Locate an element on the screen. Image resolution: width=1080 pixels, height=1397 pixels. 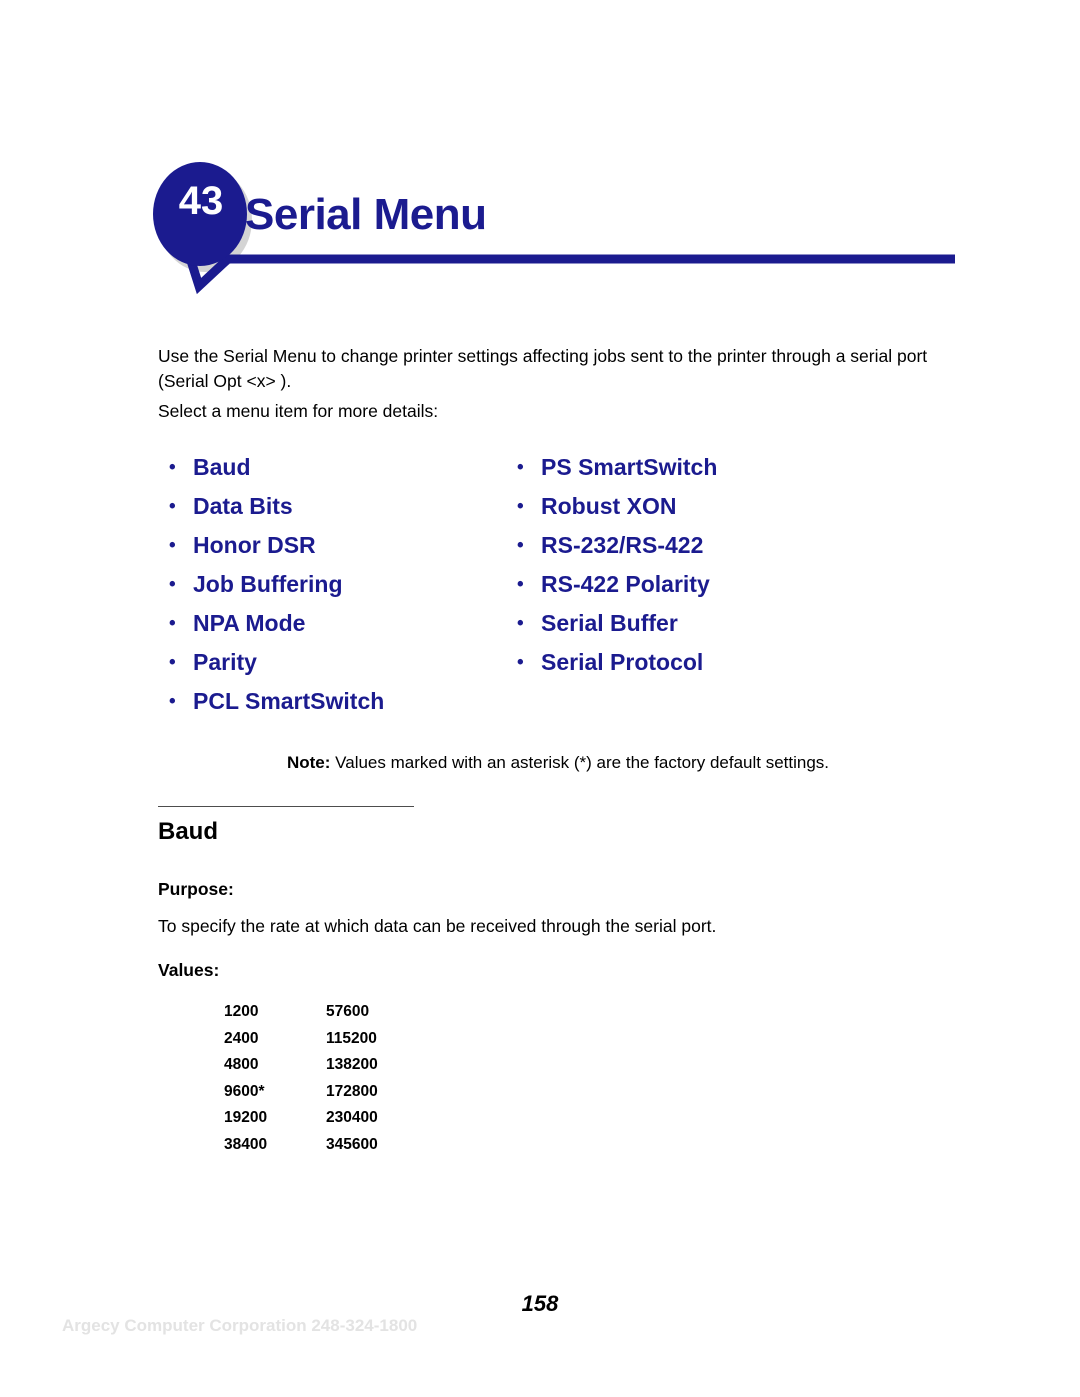
table-row: 9600* 172800 is located at coordinates (335, 1092).